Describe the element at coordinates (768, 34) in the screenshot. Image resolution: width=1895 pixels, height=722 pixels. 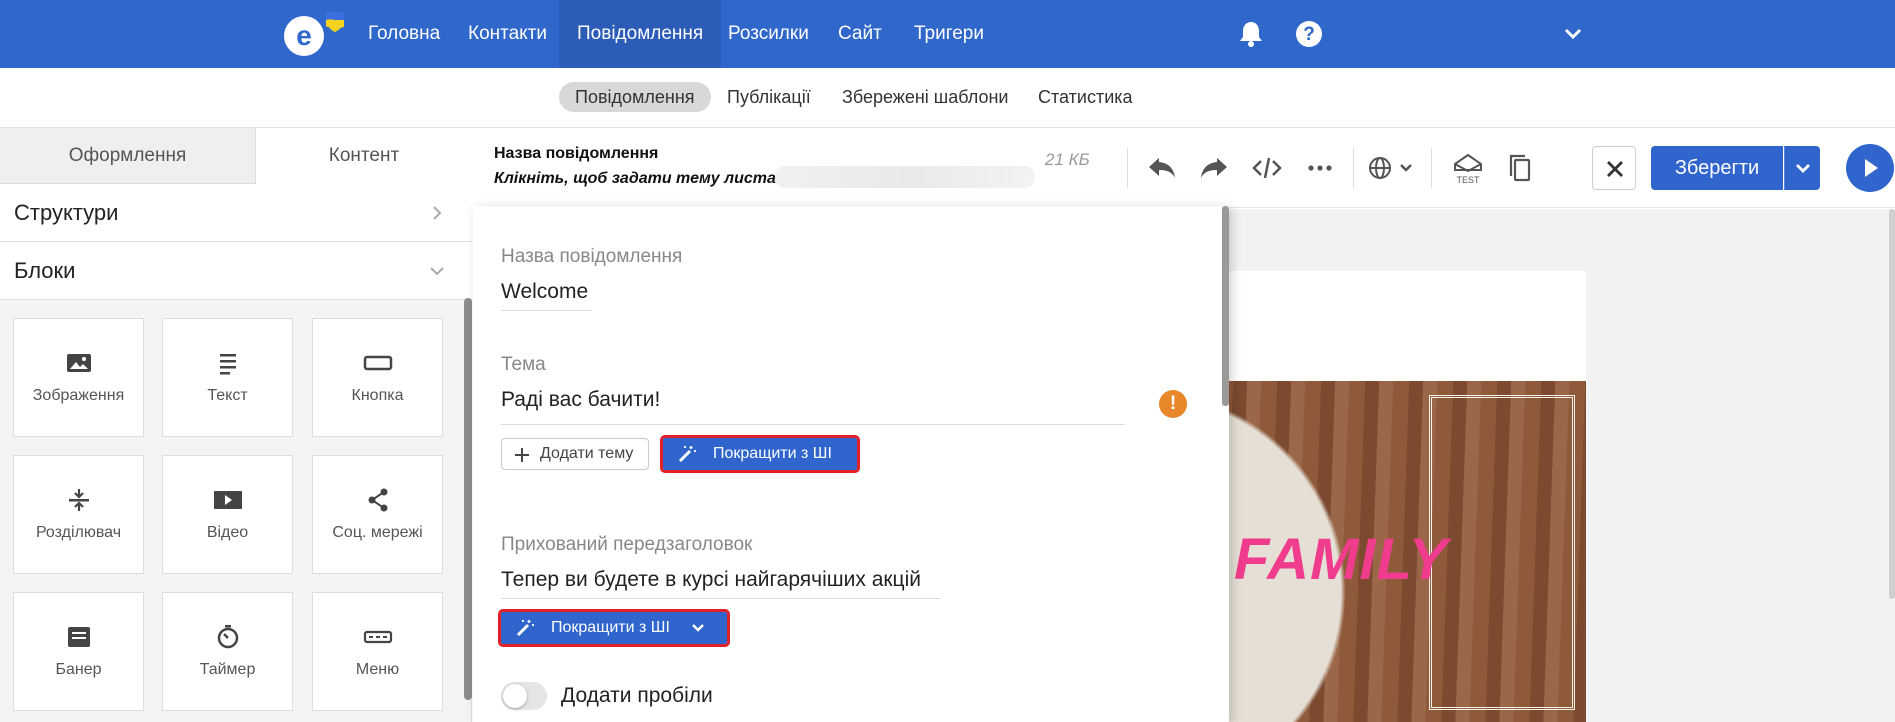
I see `nav-item-campaigns: Розсилки` at that location.